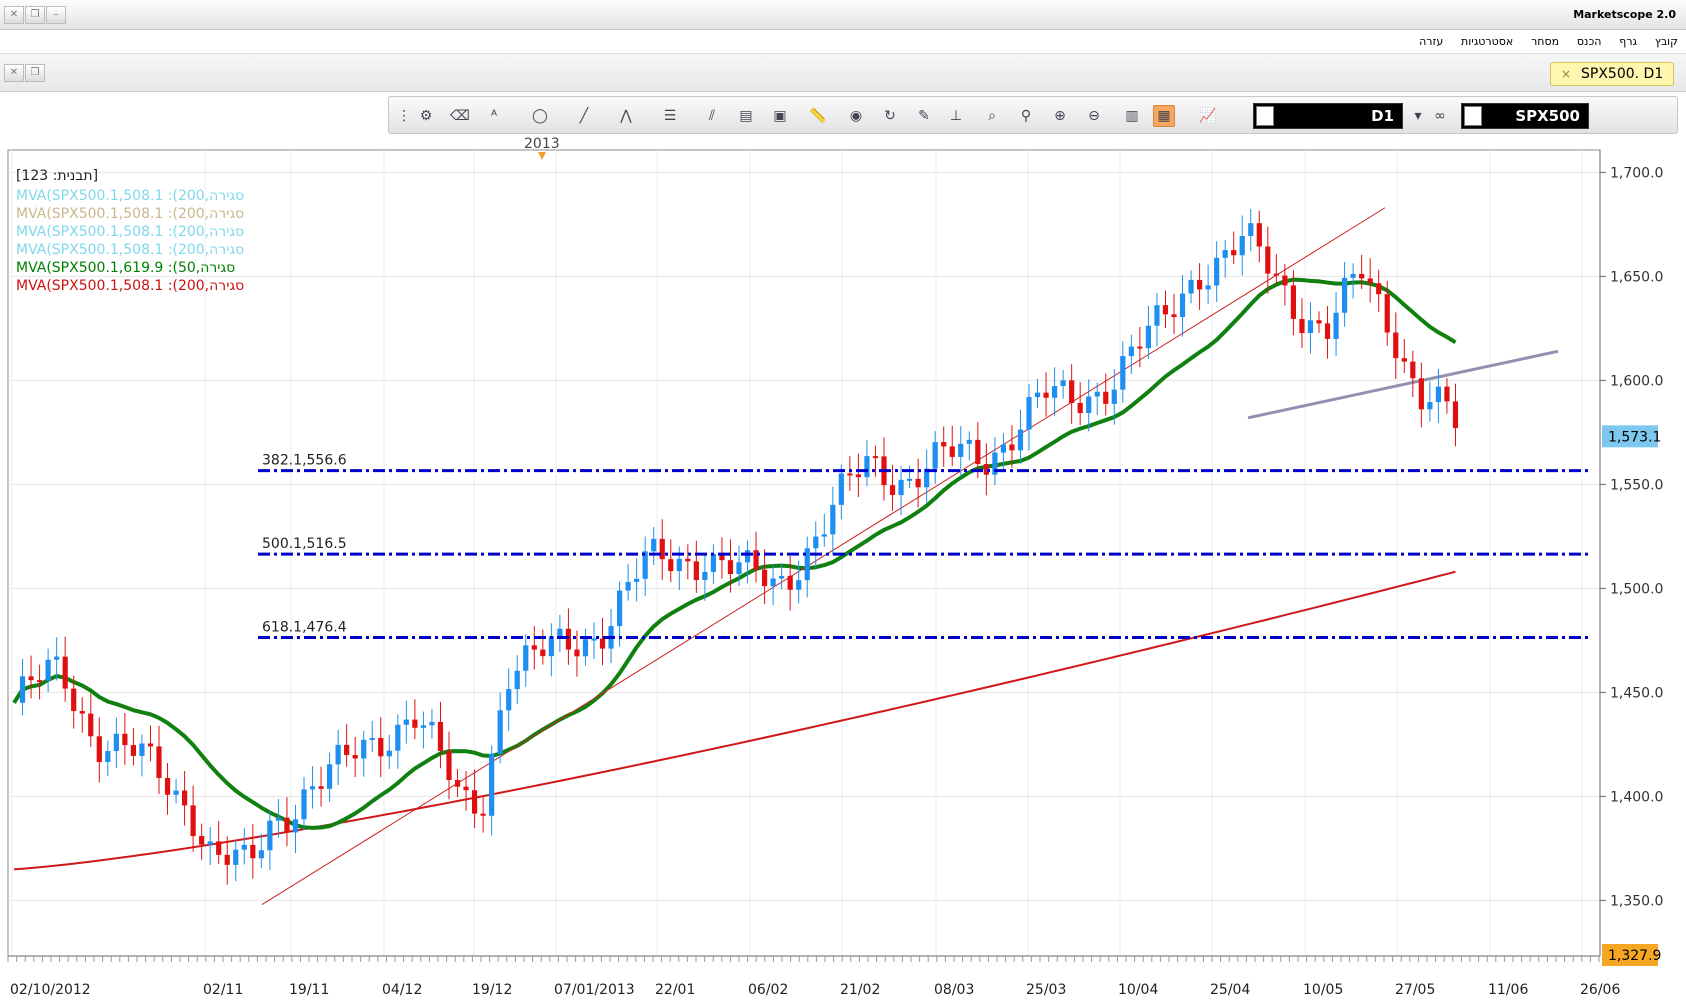 Image resolution: width=1686 pixels, height=1004 pixels. Describe the element at coordinates (304, 461) in the screenshot. I see `fib-level-label: 382.1,556.6` at that location.